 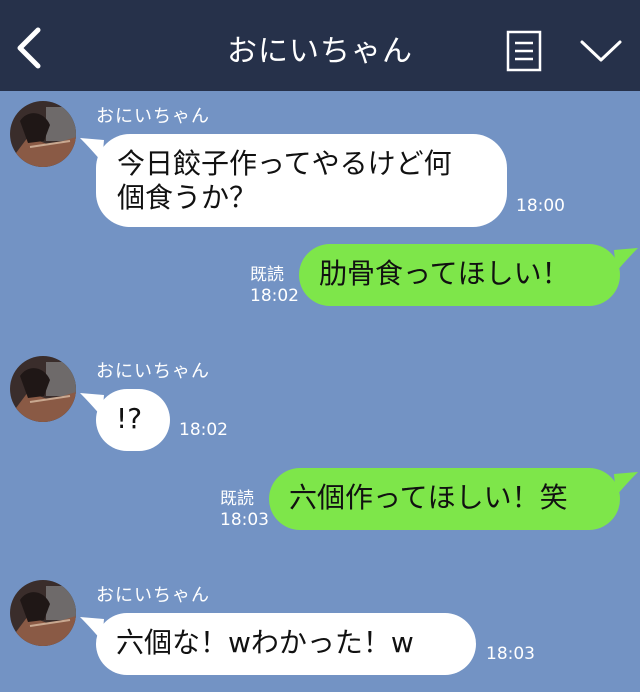 I want to click on message-text: 六個作ってほしい！笑, so click(x=428, y=497).